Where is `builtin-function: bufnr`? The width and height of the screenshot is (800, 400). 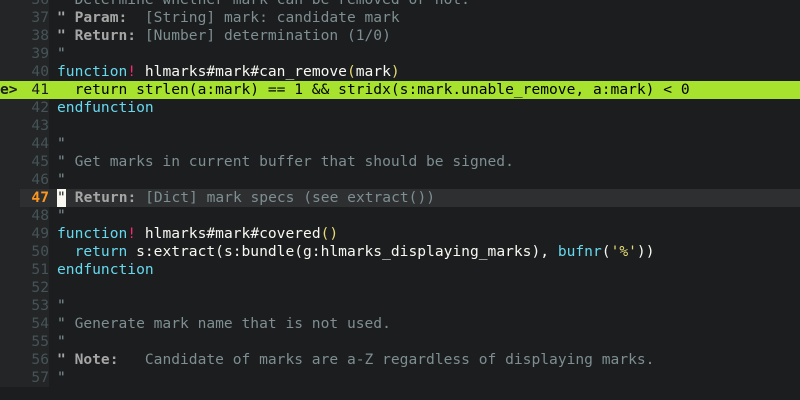 builtin-function: bufnr is located at coordinates (579, 251).